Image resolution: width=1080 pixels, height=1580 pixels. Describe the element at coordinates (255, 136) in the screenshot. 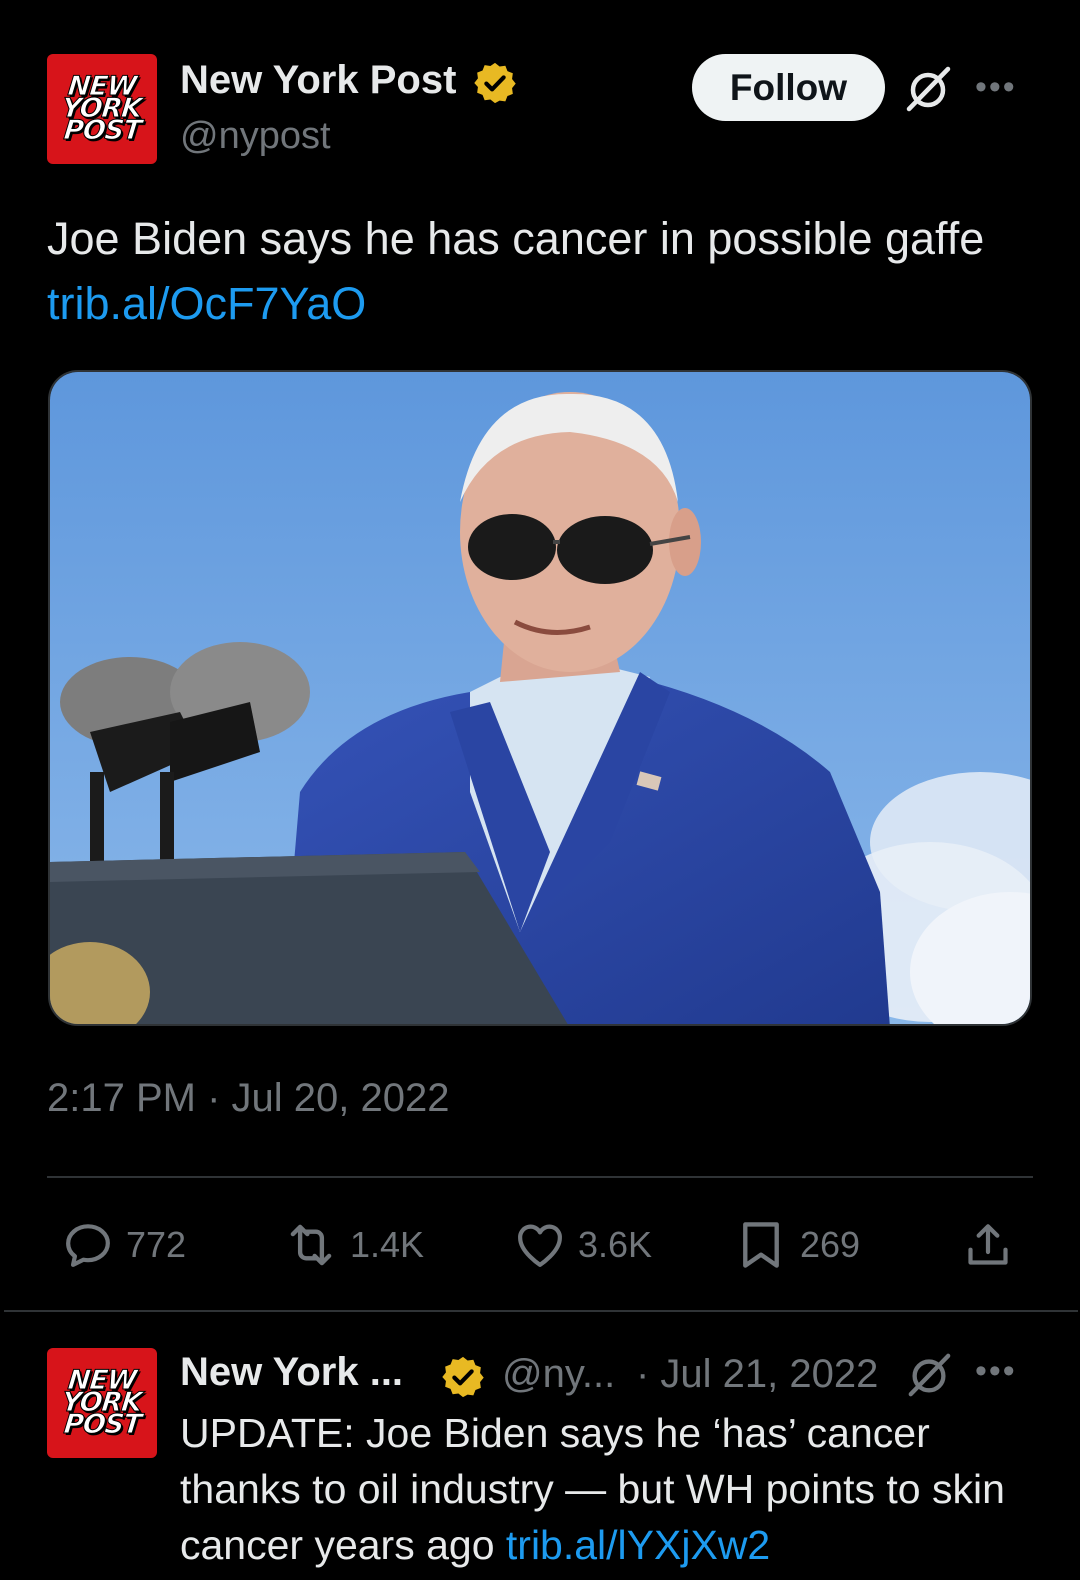

I see `author-handle: @nypost` at that location.